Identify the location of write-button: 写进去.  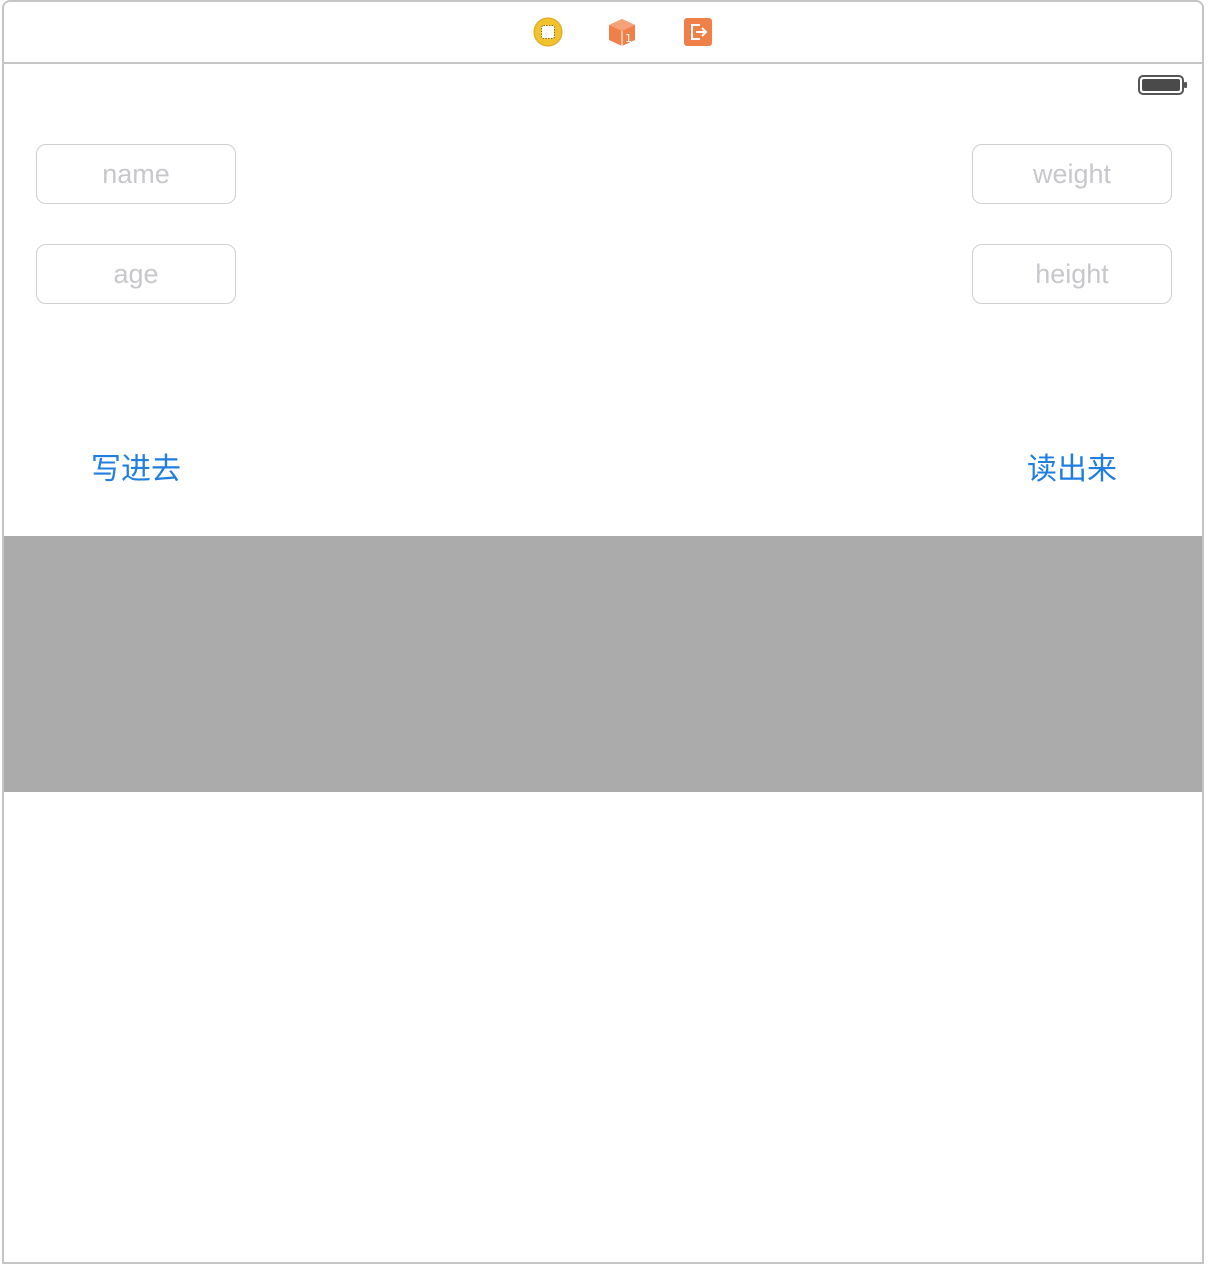
(136, 470).